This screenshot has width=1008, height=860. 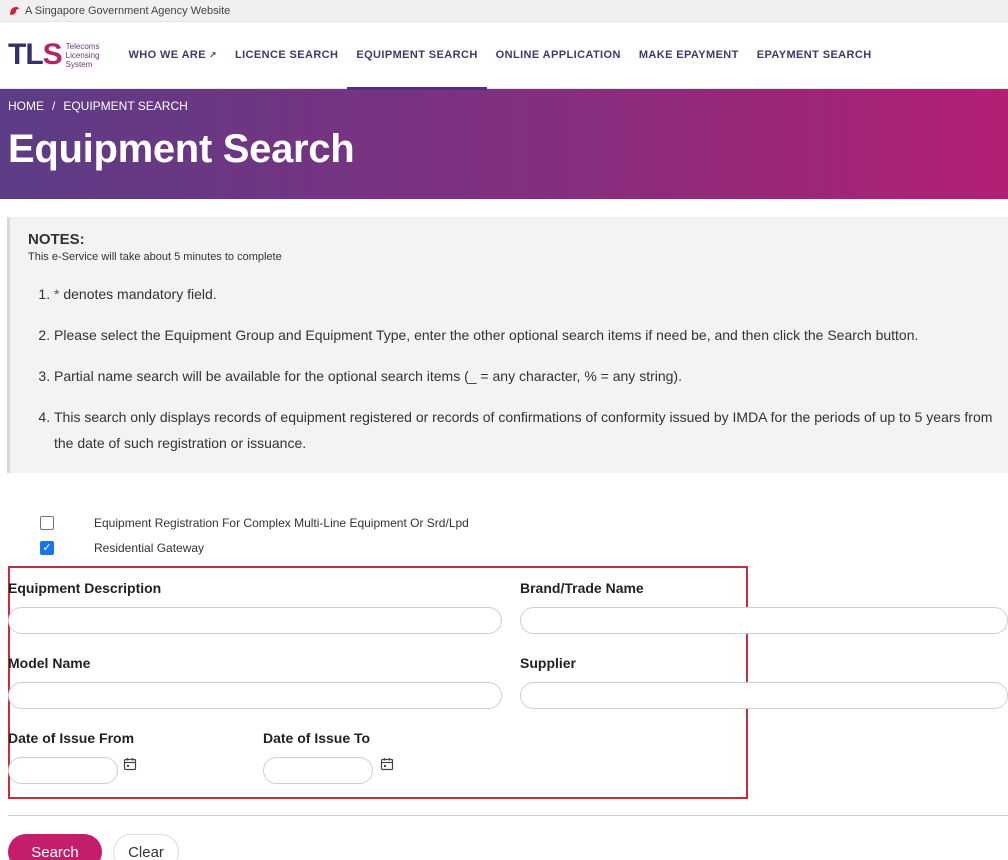 I want to click on note-item: * denotes mandatory field., so click(x=531, y=294).